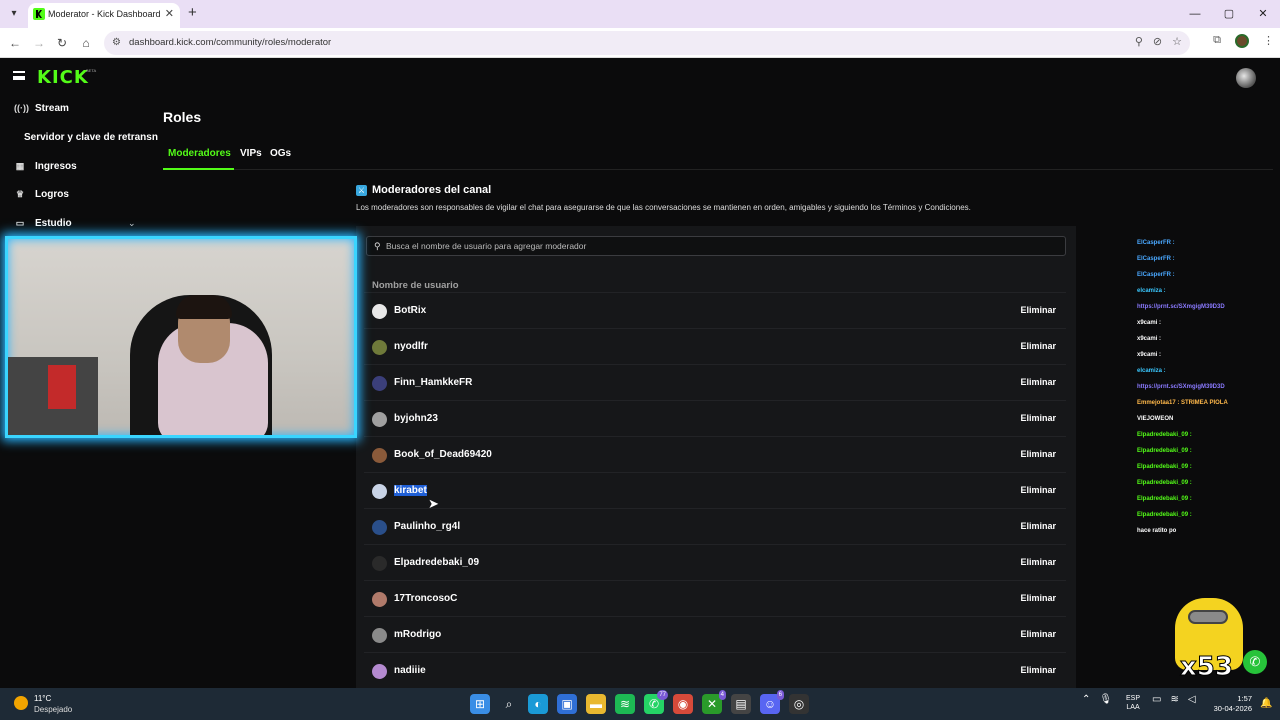 The width and height of the screenshot is (1280, 720). I want to click on reload-icon: ↻, so click(62, 43).